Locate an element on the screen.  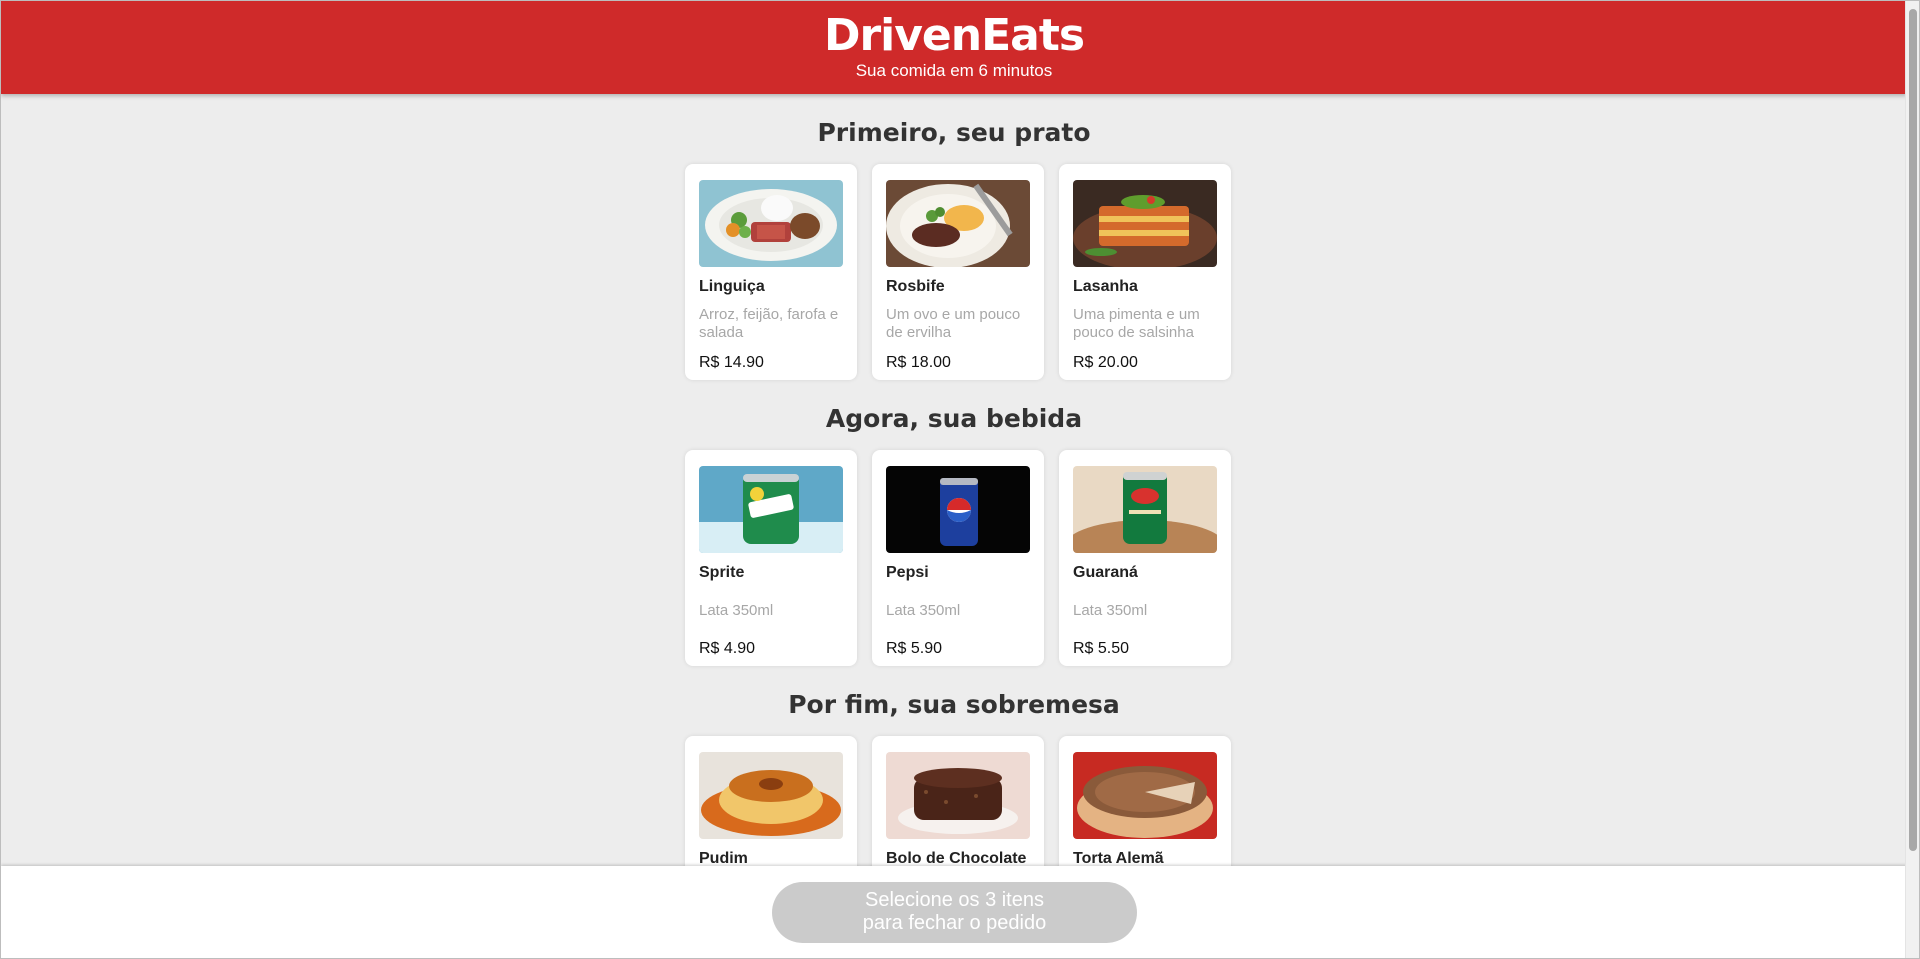
scrollbar-thumb is located at coordinates (1913, 430).